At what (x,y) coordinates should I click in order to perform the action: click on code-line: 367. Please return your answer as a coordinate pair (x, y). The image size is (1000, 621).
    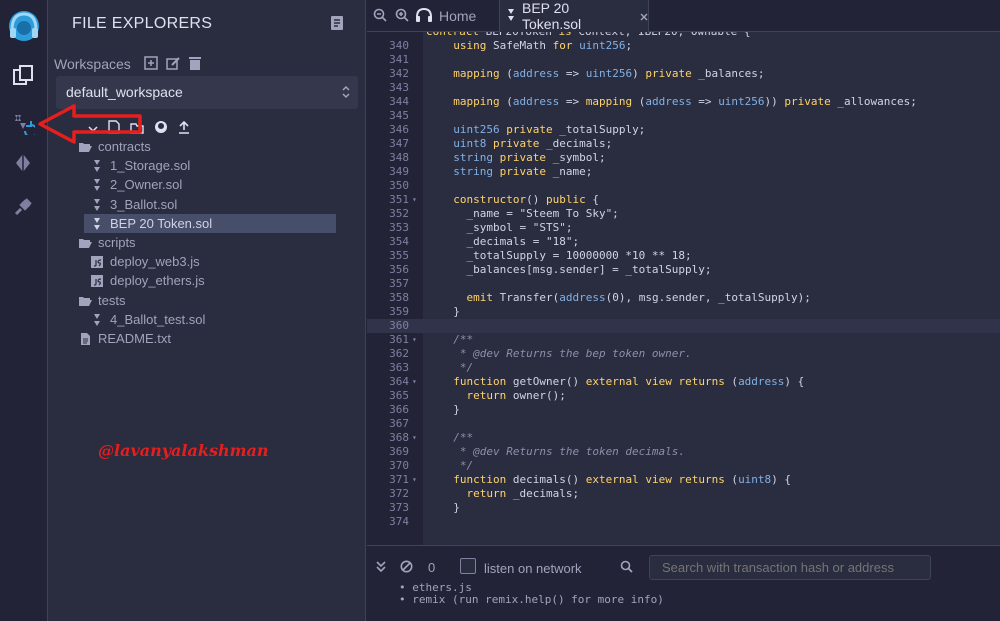
    Looking at the image, I should click on (683, 424).